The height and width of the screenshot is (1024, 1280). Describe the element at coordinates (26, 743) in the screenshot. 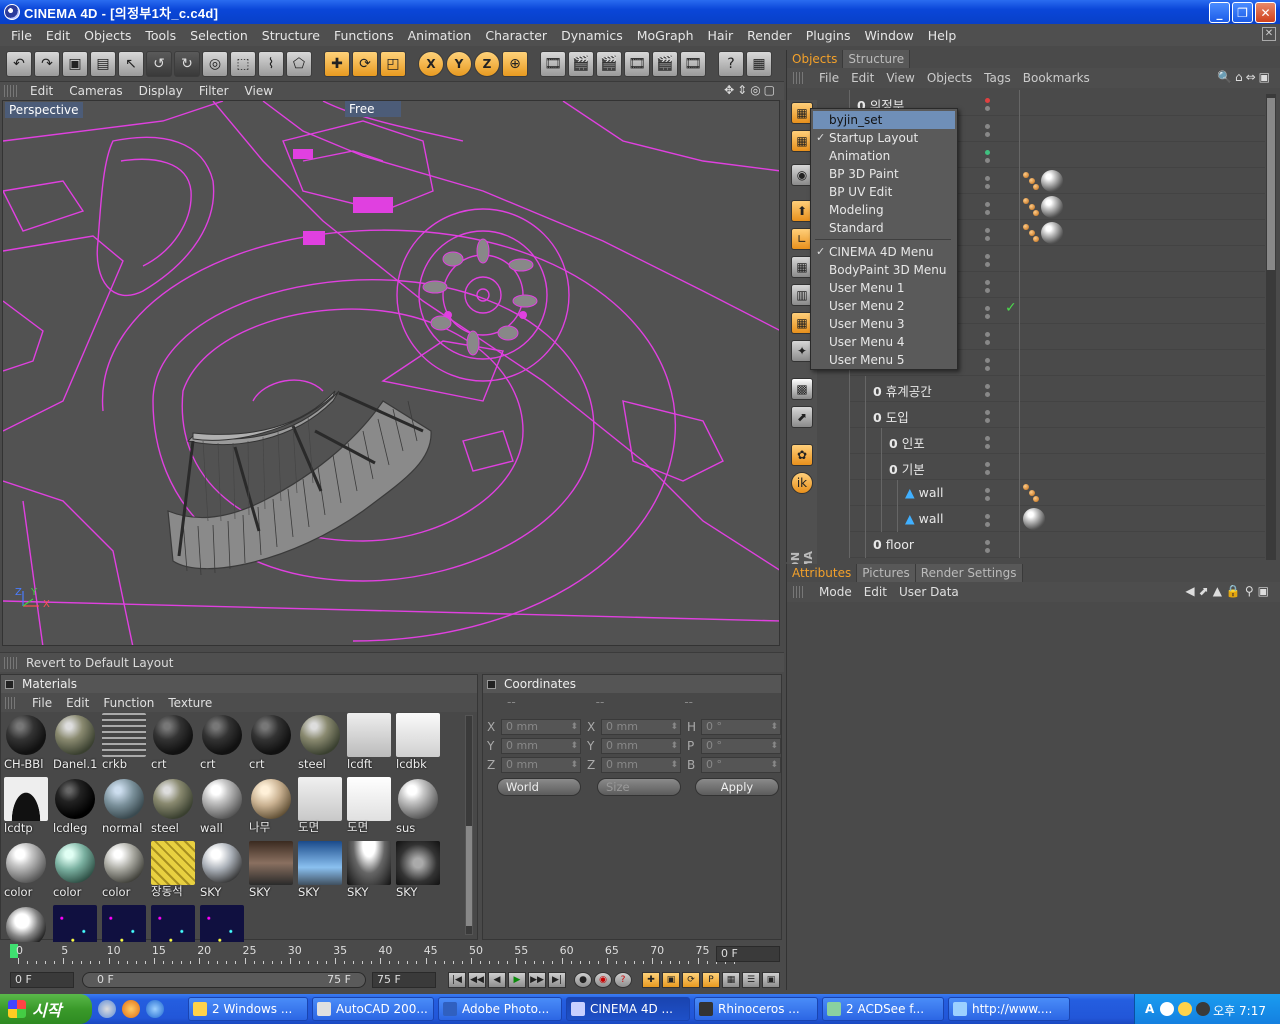

I see `material-swatch: CH-BBl` at that location.